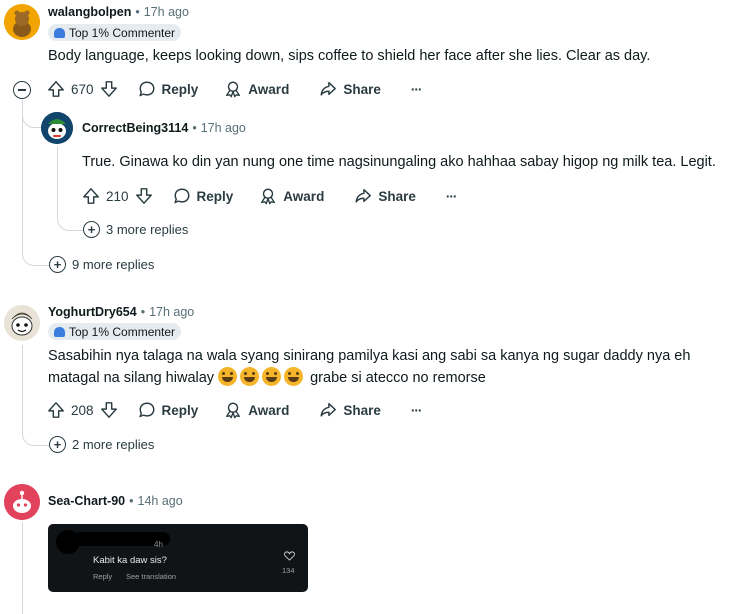  What do you see at coordinates (92, 312) in the screenshot?
I see `username: YoghurtDry654` at bounding box center [92, 312].